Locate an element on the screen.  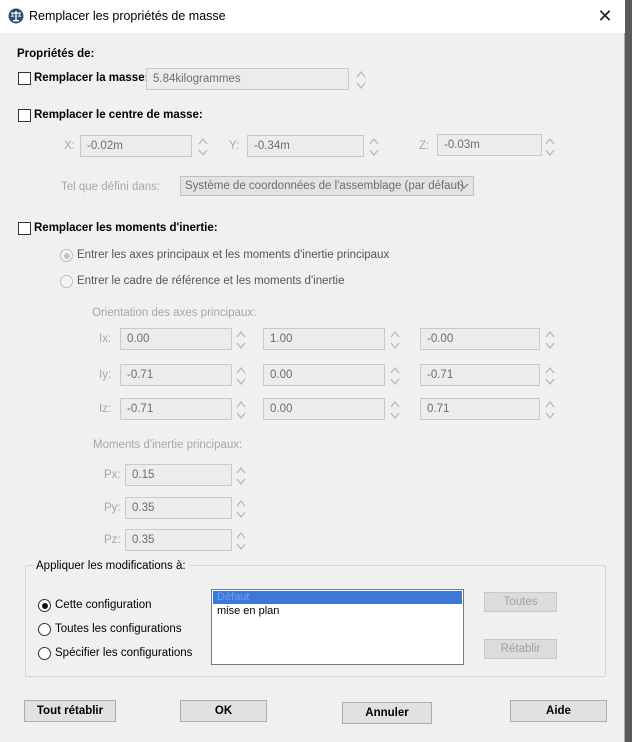
iy-2-input: 0.00 is located at coordinates (324, 375).